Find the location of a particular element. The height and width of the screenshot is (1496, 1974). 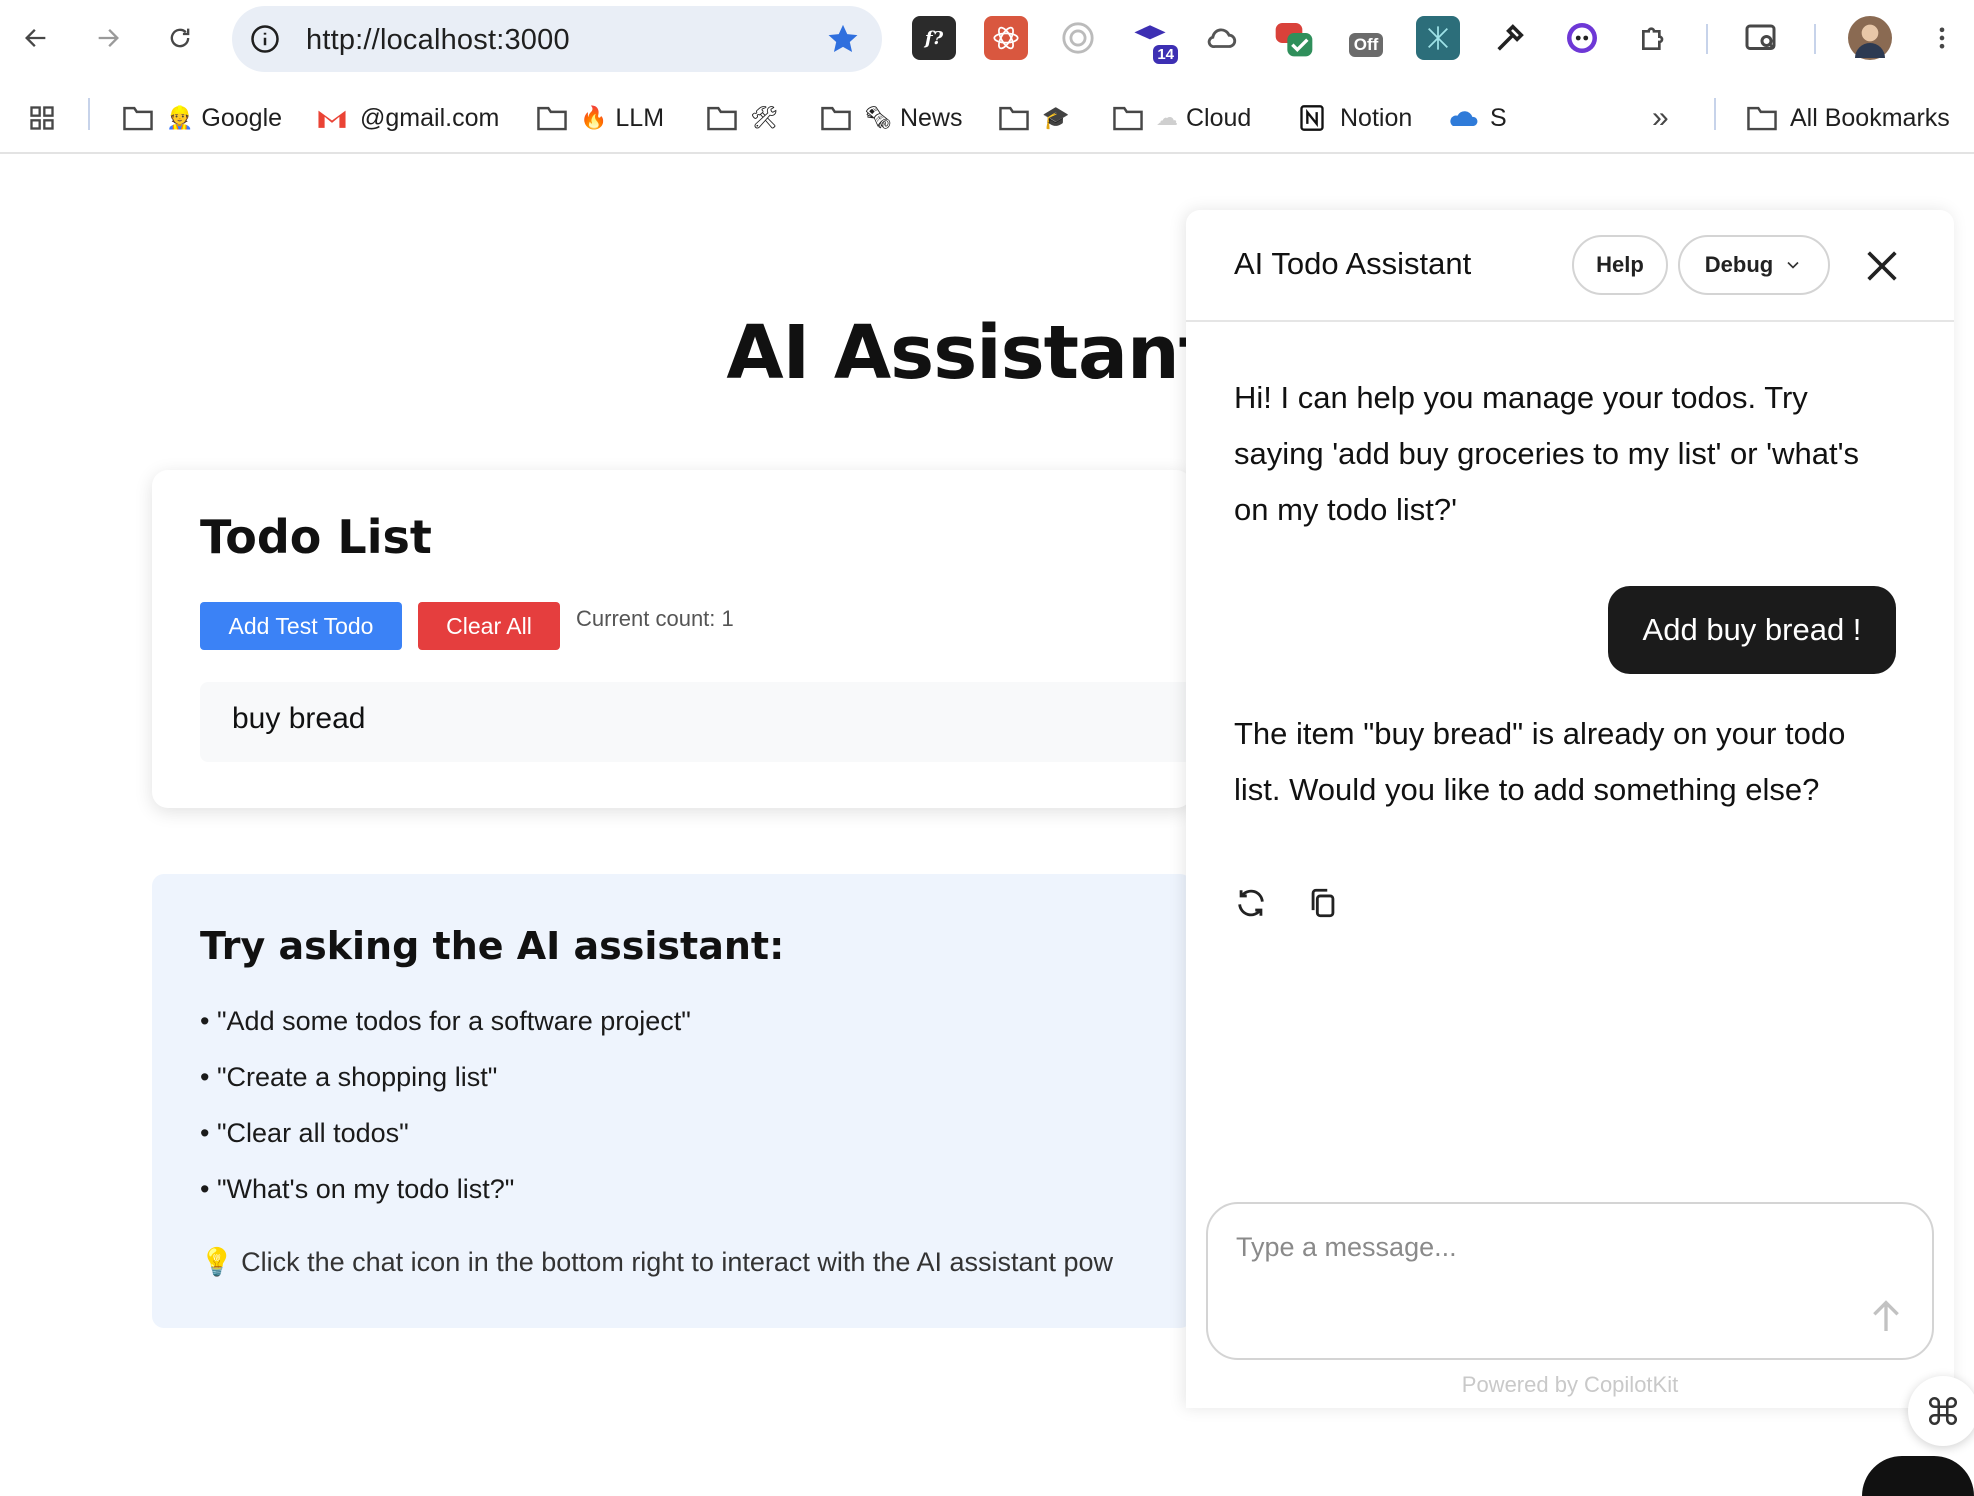

apps-grid-icon is located at coordinates (42, 118).